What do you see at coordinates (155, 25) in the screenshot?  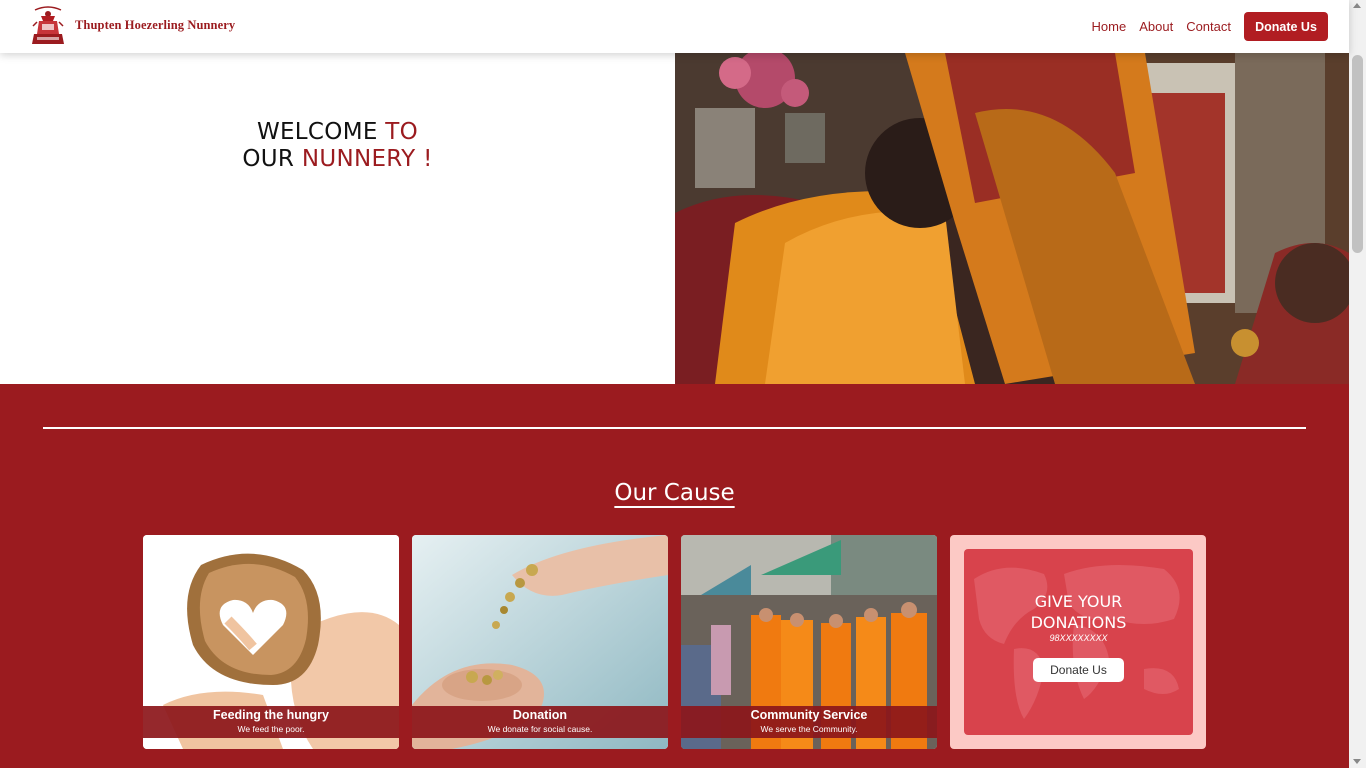 I see `brand-name: Thupten Hoezerling Nunnery` at bounding box center [155, 25].